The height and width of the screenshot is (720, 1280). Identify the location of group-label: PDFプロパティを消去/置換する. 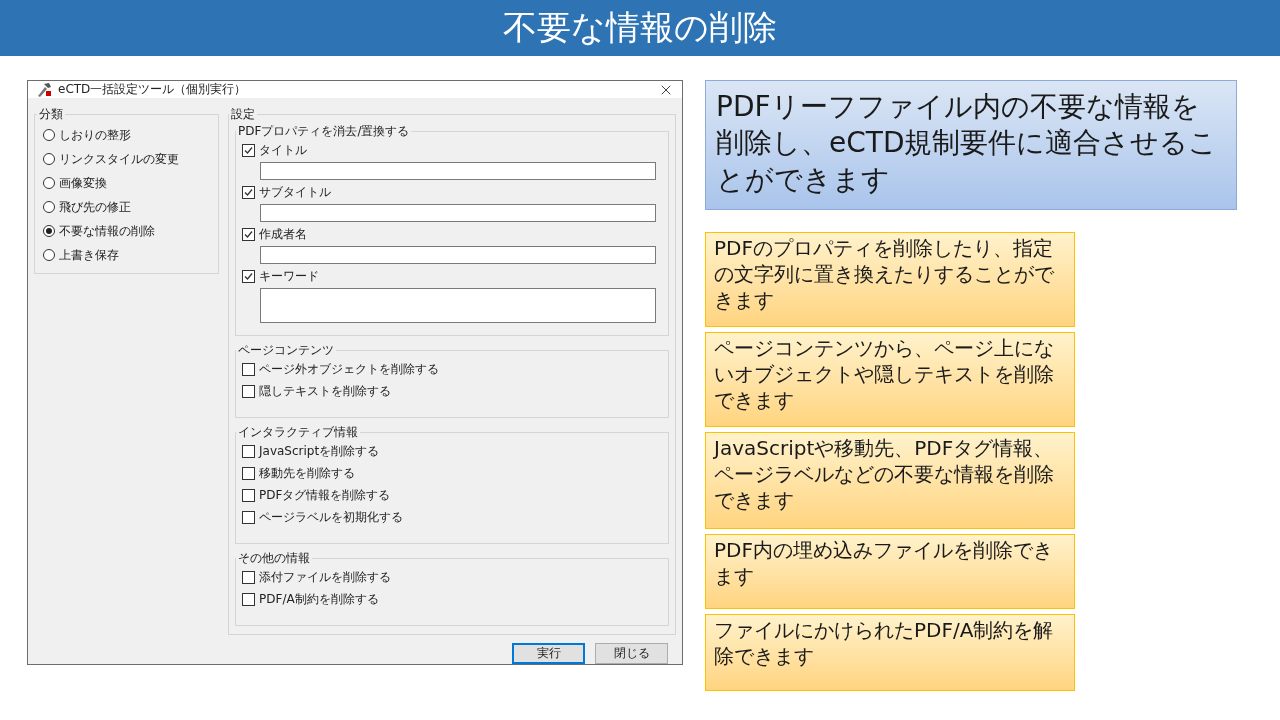
(324, 131).